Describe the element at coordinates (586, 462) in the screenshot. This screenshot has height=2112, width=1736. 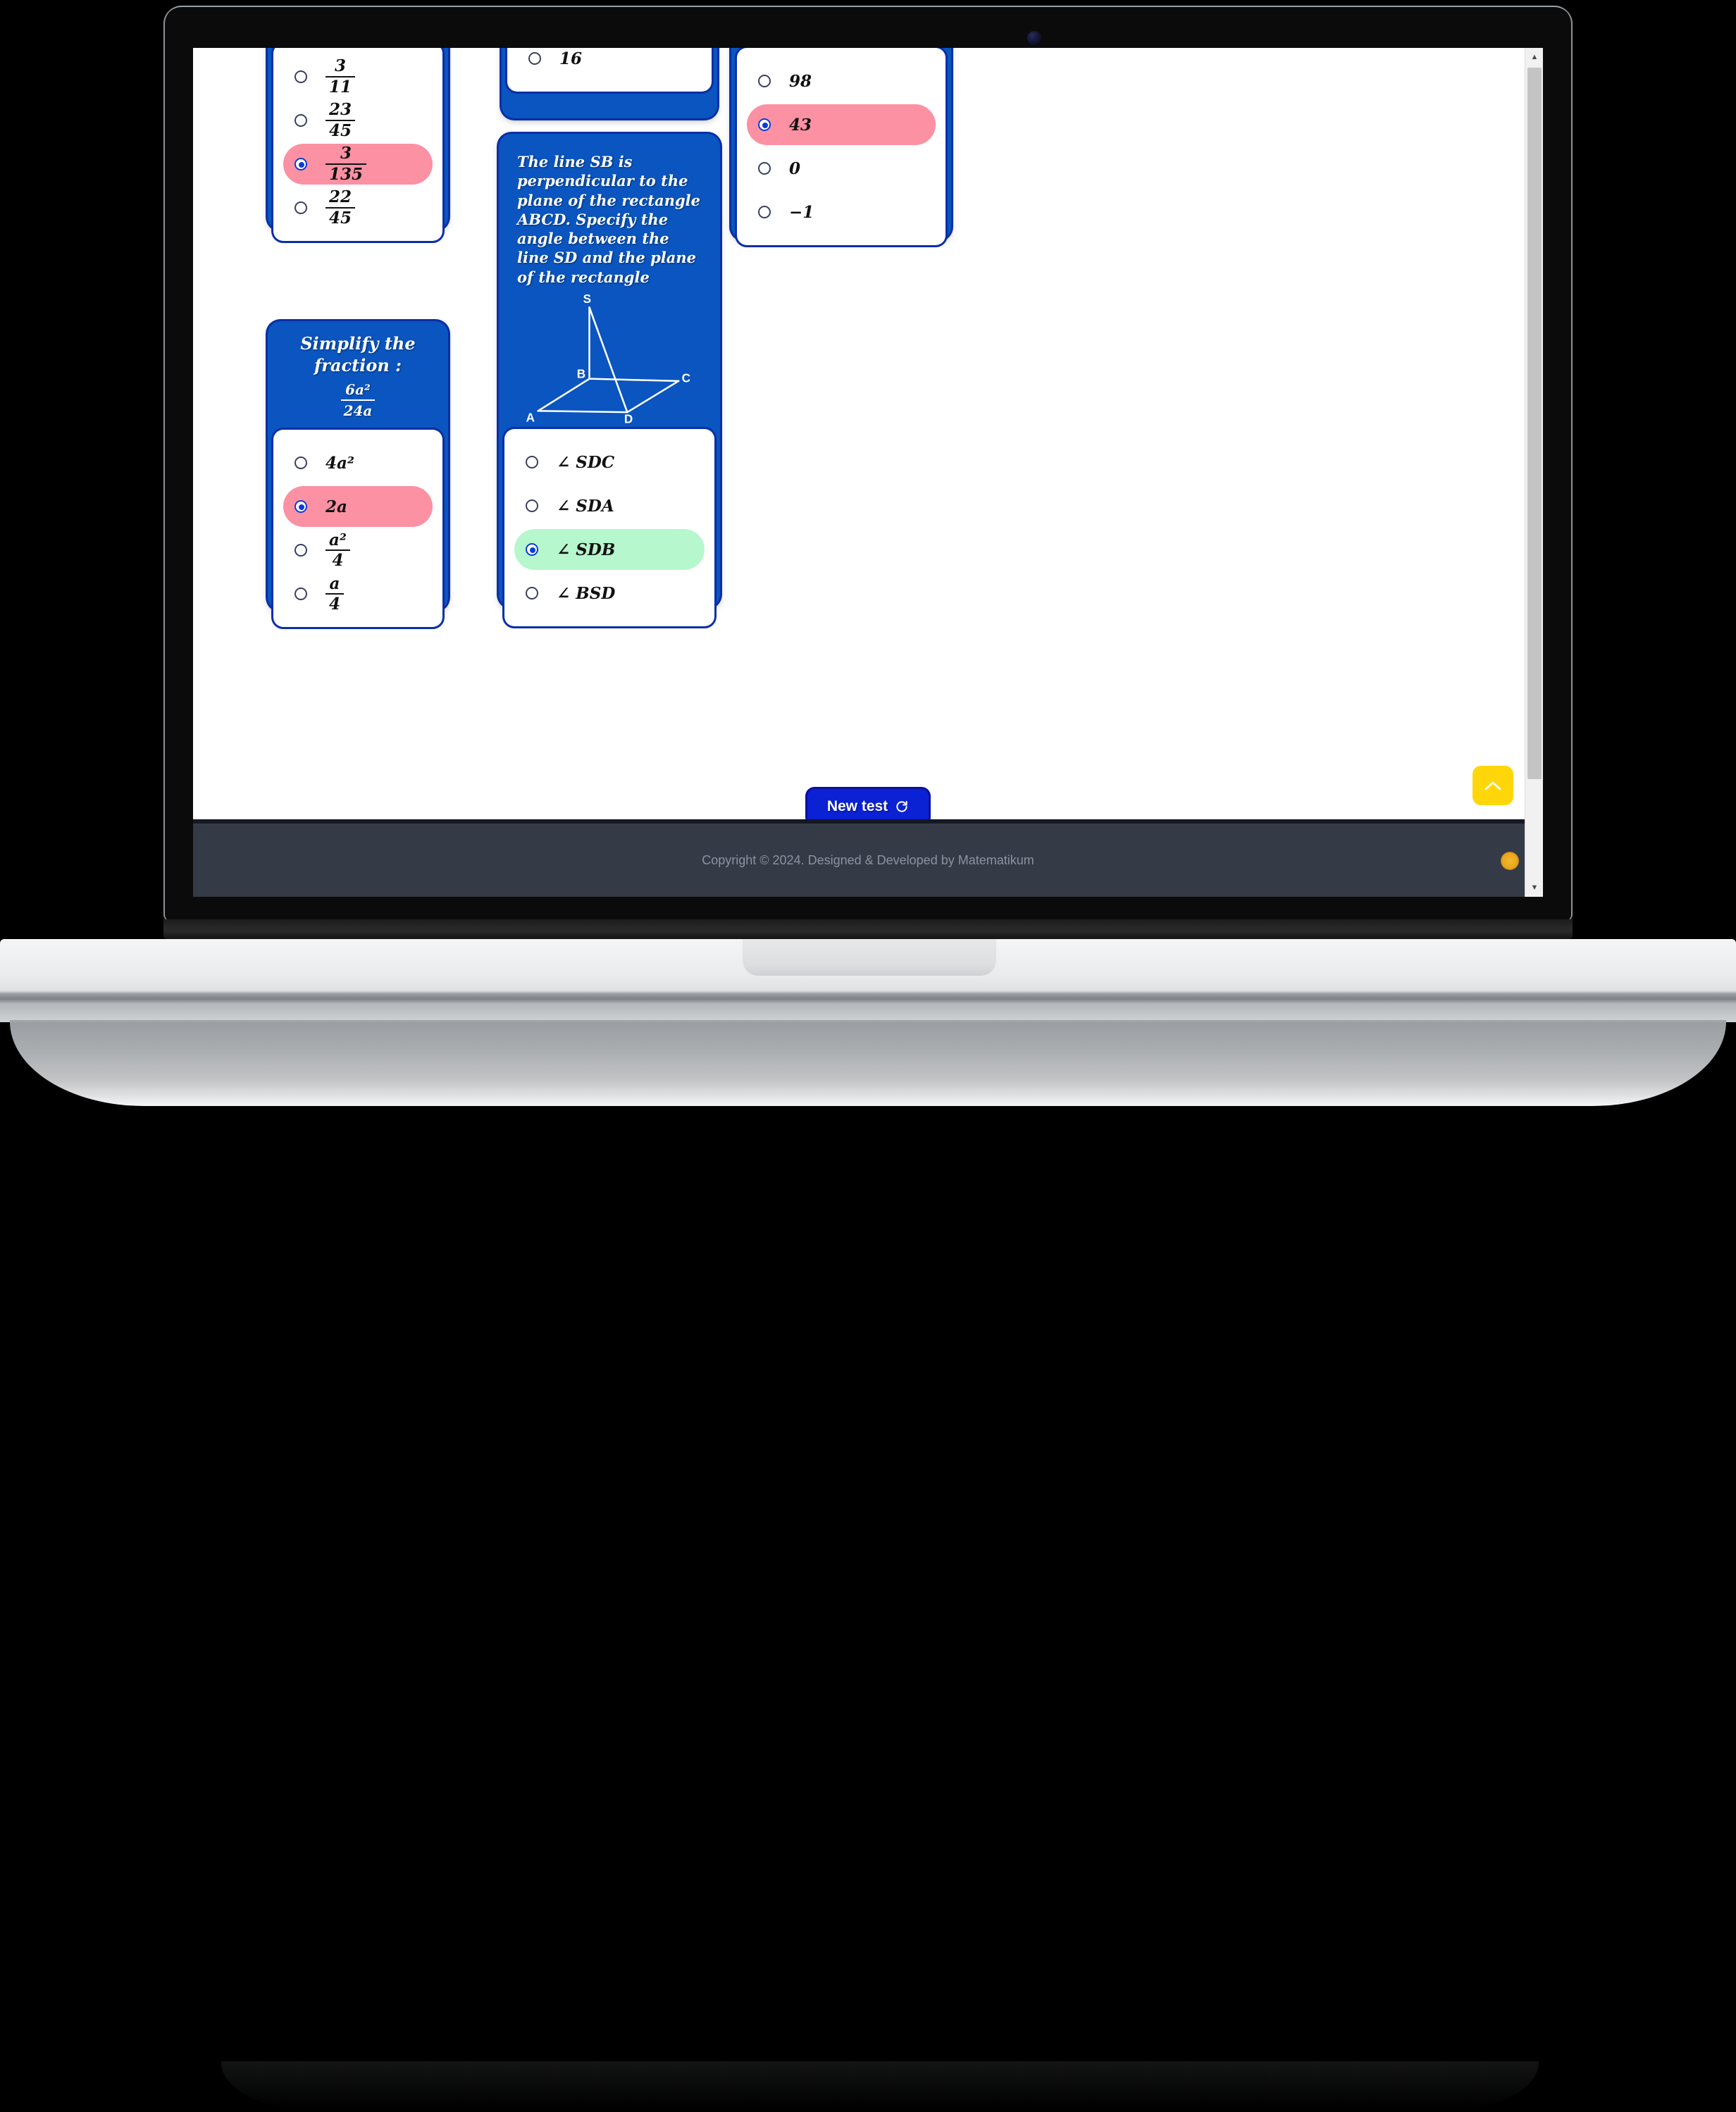
I see `option-label: ∠ SDC` at that location.